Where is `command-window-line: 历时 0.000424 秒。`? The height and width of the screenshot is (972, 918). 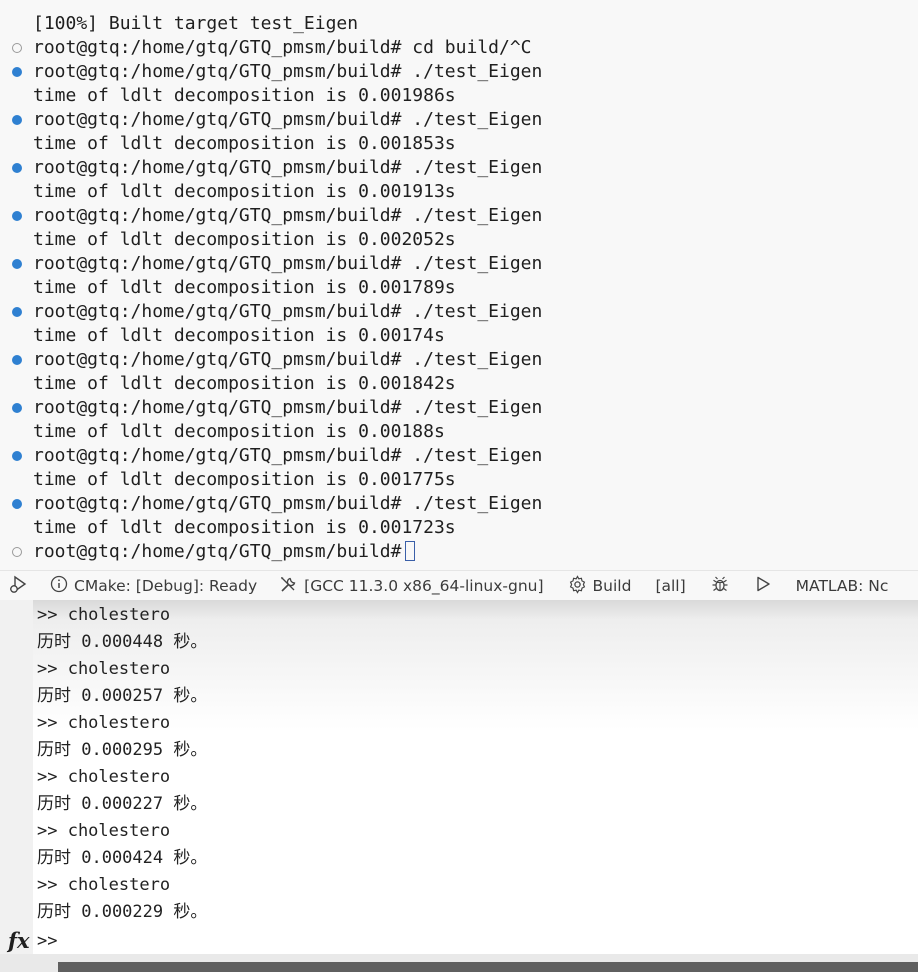 command-window-line: 历时 0.000424 秒。 is located at coordinates (122, 858).